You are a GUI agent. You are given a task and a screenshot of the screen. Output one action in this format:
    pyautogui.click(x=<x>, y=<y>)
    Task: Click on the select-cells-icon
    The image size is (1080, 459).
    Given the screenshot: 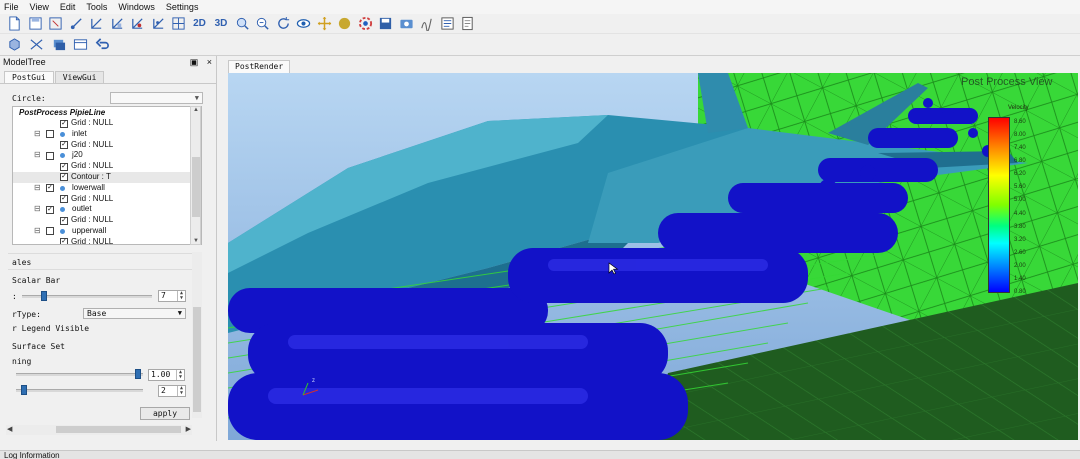 What is the action you would take?
    pyautogui.click(x=137, y=23)
    